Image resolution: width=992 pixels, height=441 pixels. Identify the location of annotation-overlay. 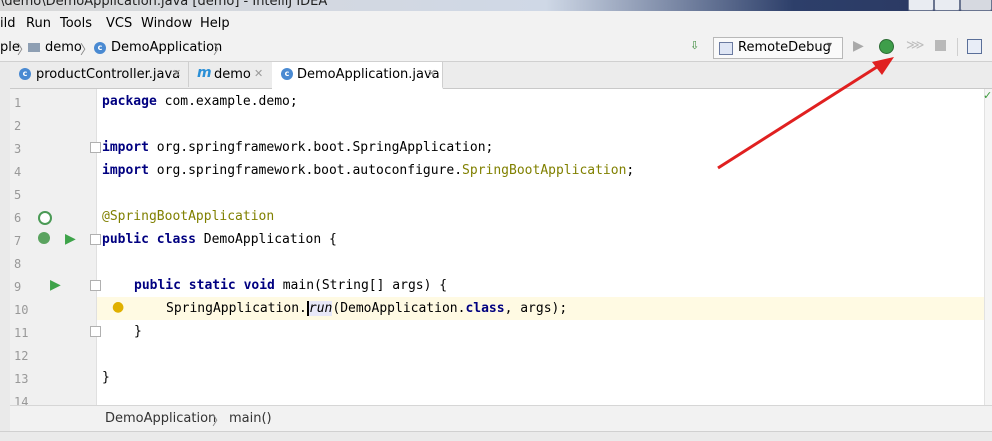
(805, 113).